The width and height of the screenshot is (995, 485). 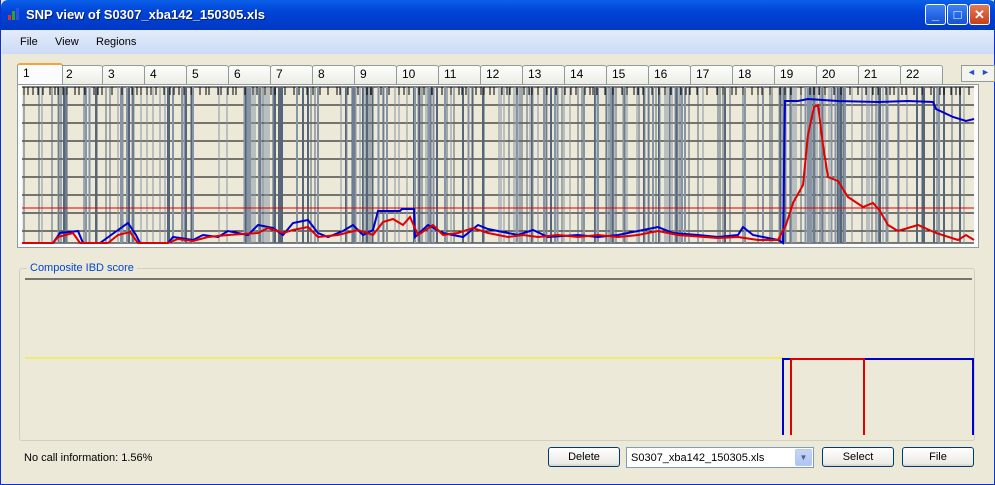 What do you see at coordinates (498, 42) in the screenshot?
I see `menu-bar: File View Regions` at bounding box center [498, 42].